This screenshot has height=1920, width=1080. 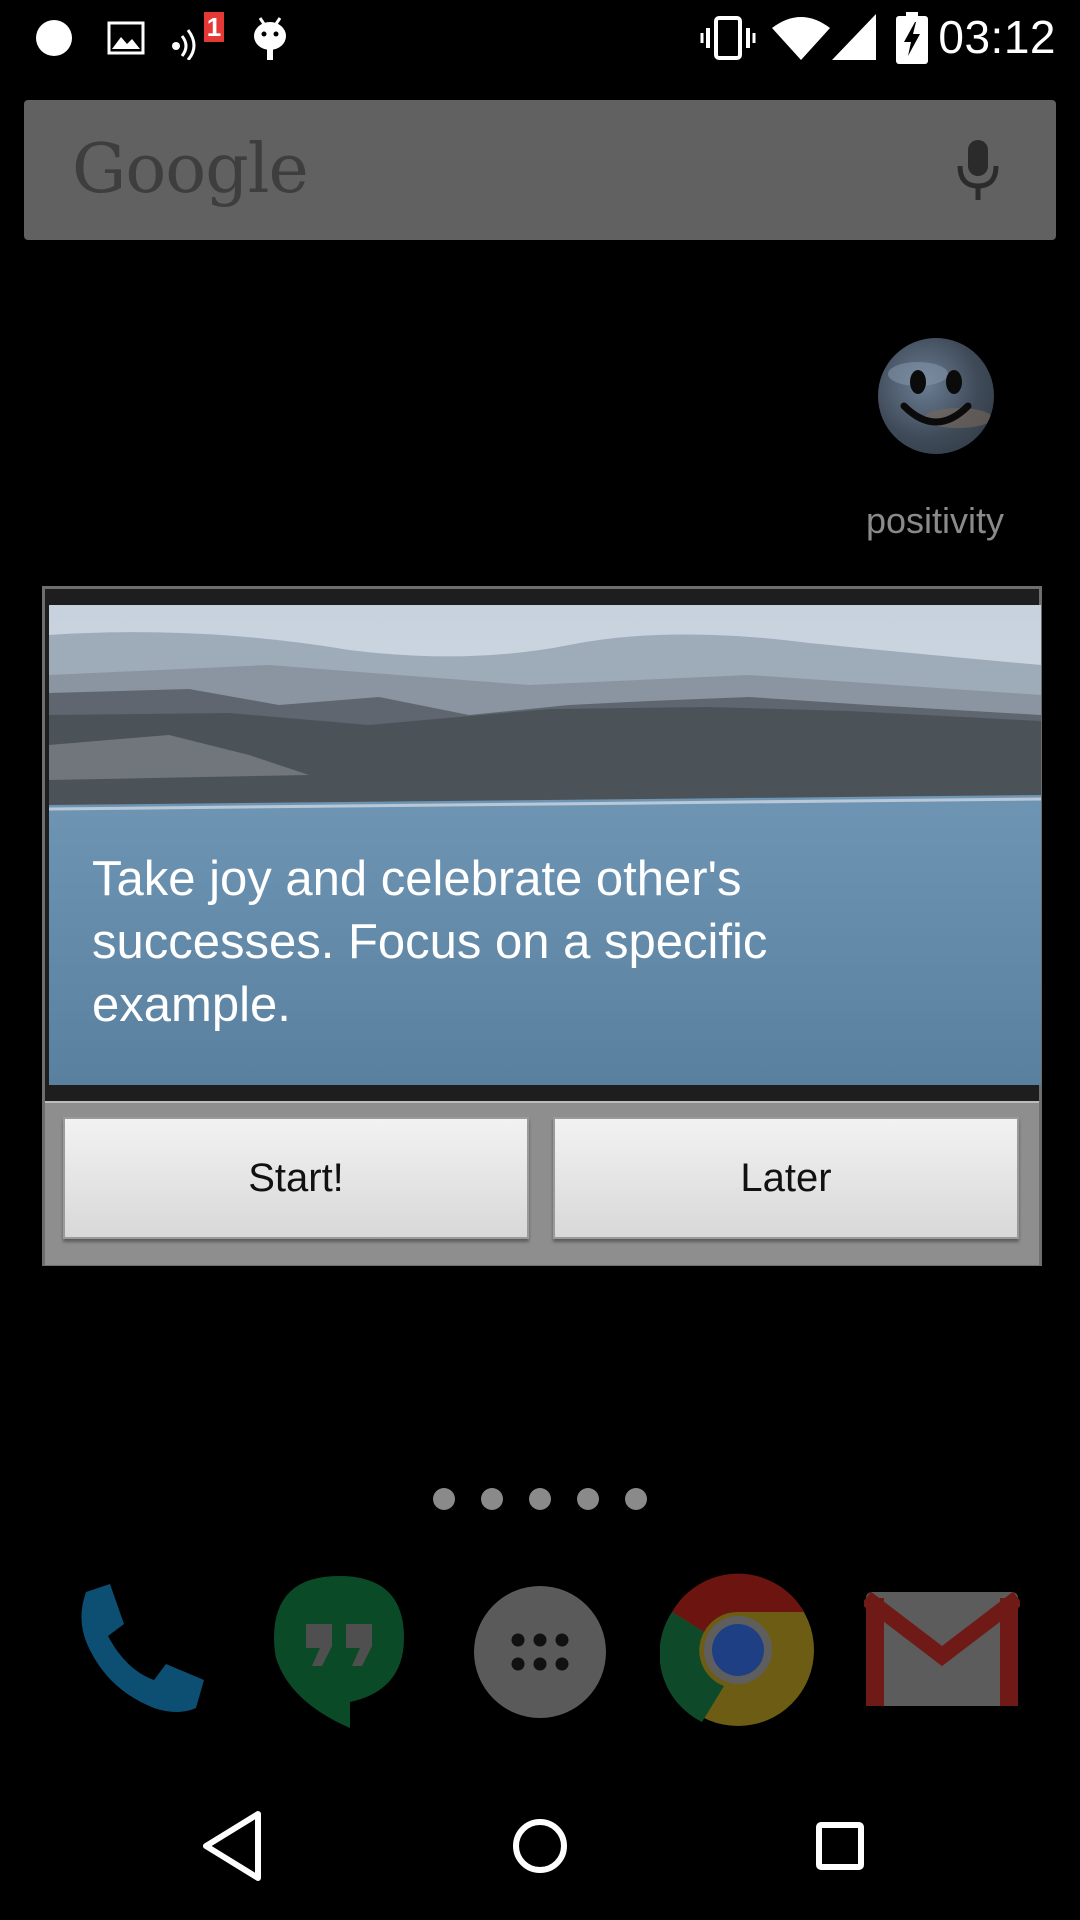 What do you see at coordinates (801, 38) in the screenshot?
I see `wifi-icon` at bounding box center [801, 38].